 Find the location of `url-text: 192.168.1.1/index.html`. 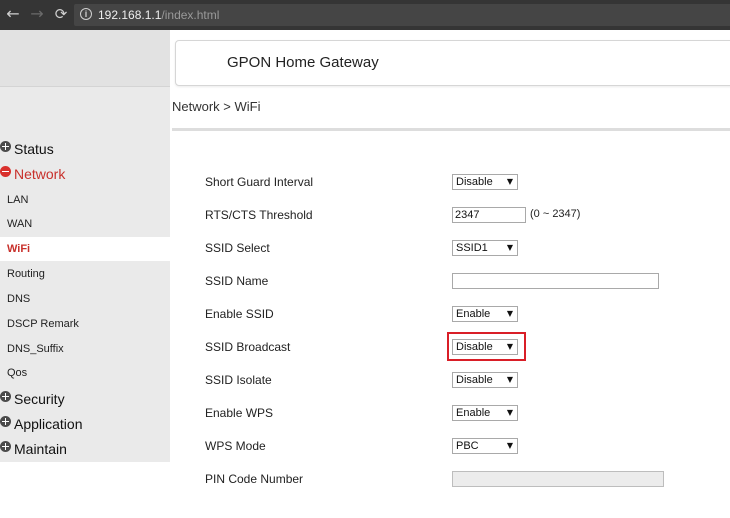

url-text: 192.168.1.1/index.html is located at coordinates (158, 15).